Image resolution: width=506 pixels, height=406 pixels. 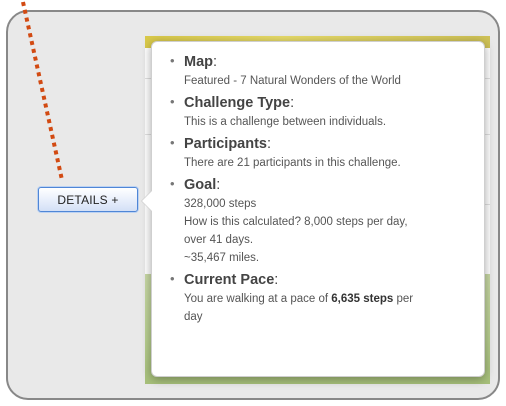 I want to click on section-text: This is a challenge between individuals., so click(x=285, y=122).